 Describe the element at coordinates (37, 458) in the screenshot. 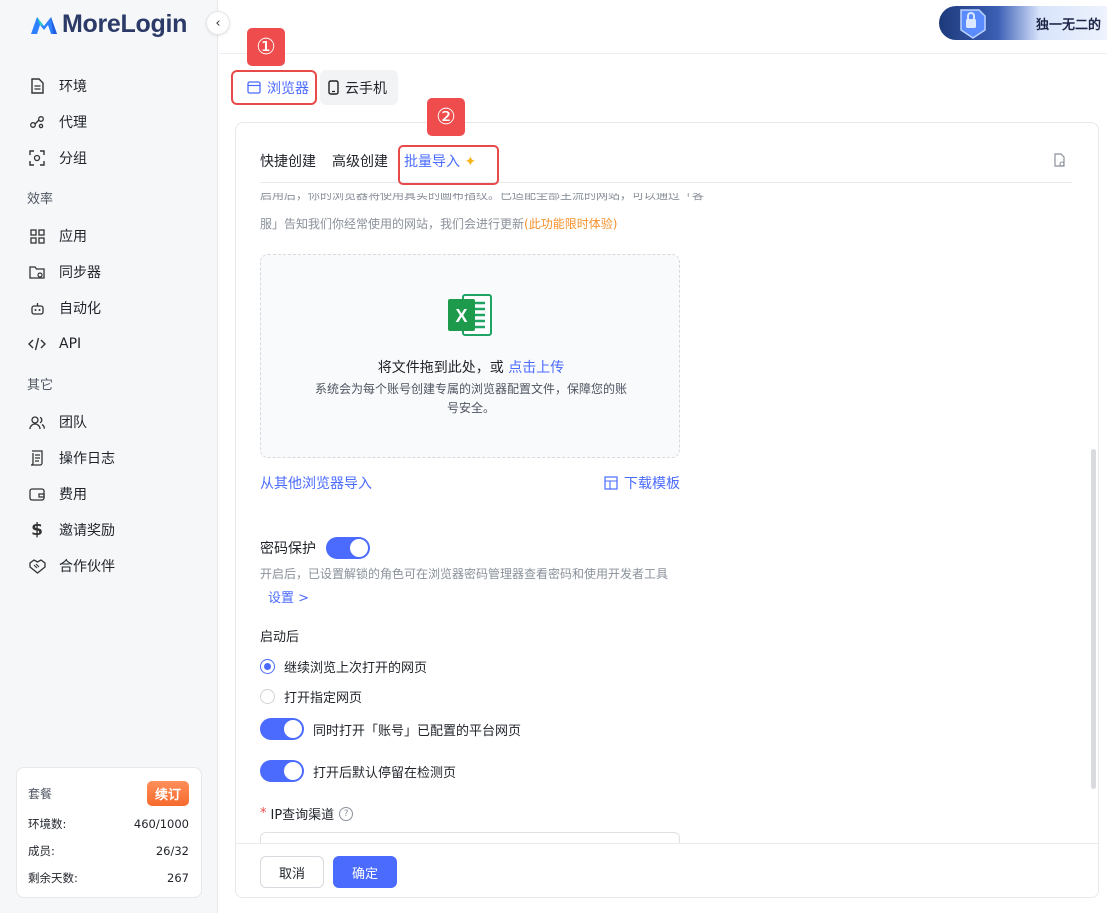

I see `log-scroll-icon` at that location.